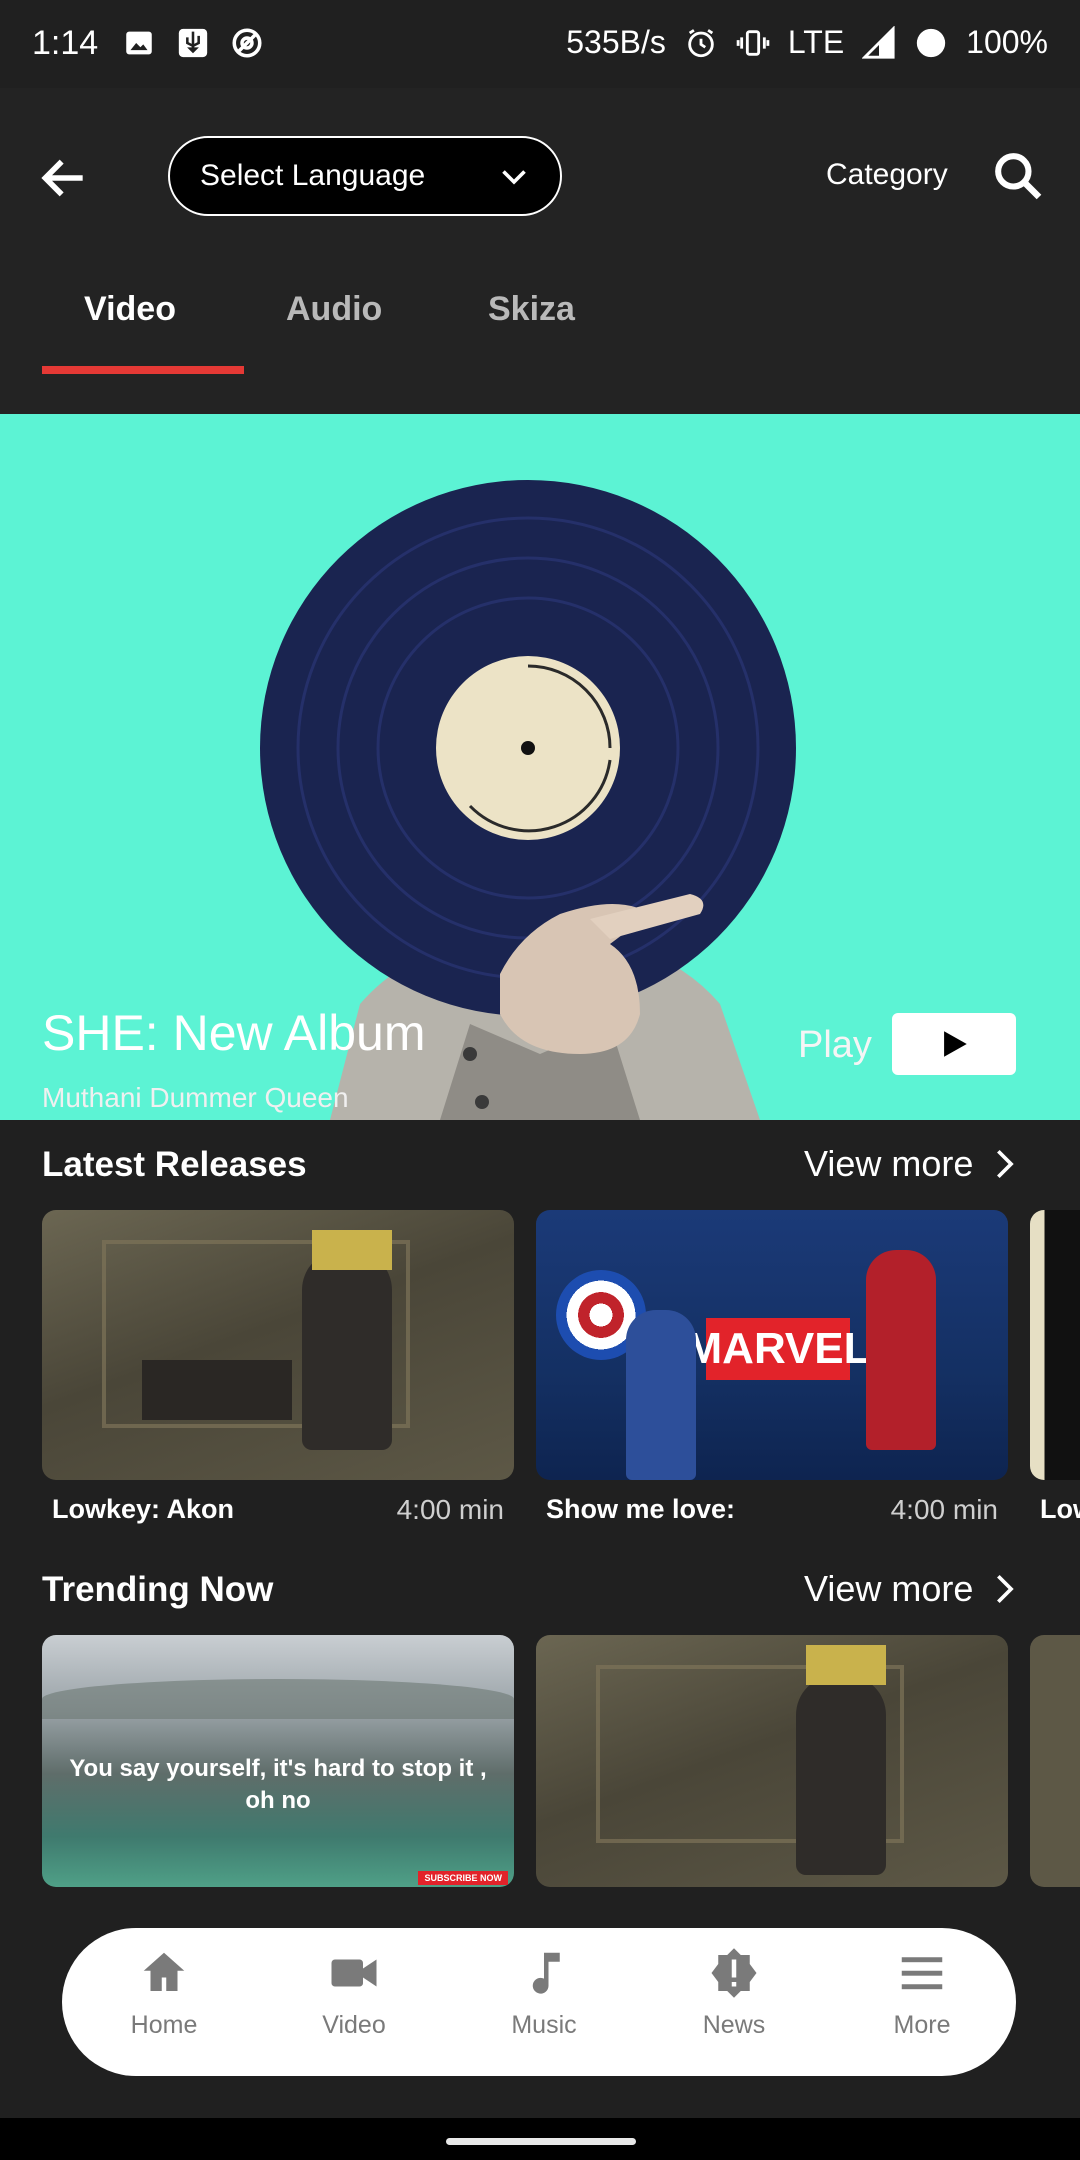 This screenshot has width=1080, height=2160. Describe the element at coordinates (130, 309) in the screenshot. I see `tab-video: Video` at that location.